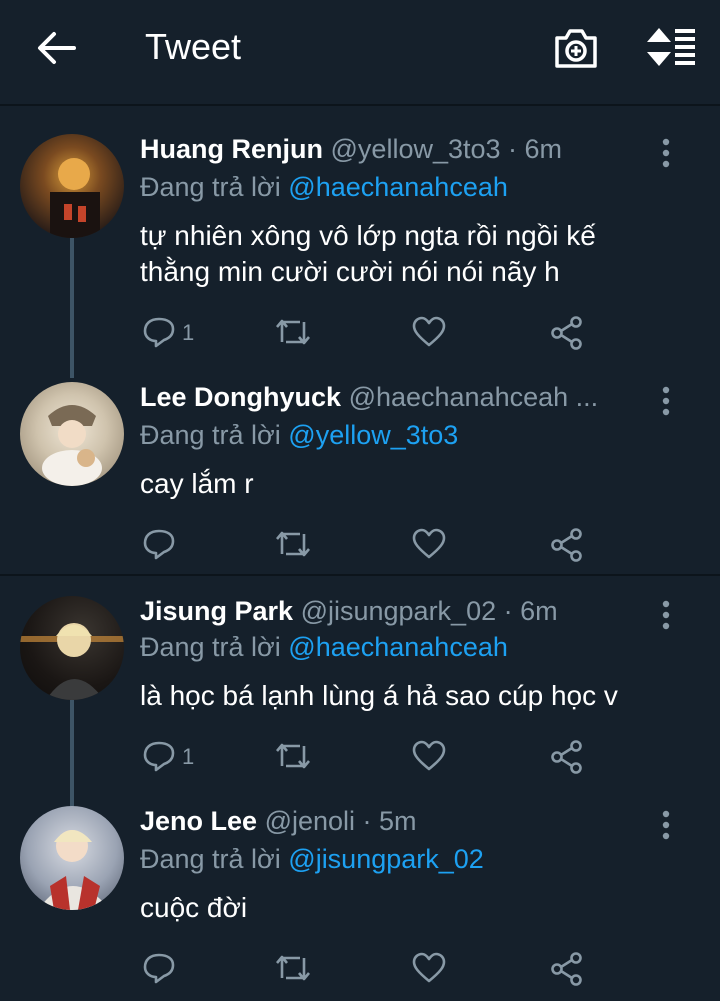 The width and height of the screenshot is (720, 1001). Describe the element at coordinates (671, 47) in the screenshot. I see `sort-icon` at that location.